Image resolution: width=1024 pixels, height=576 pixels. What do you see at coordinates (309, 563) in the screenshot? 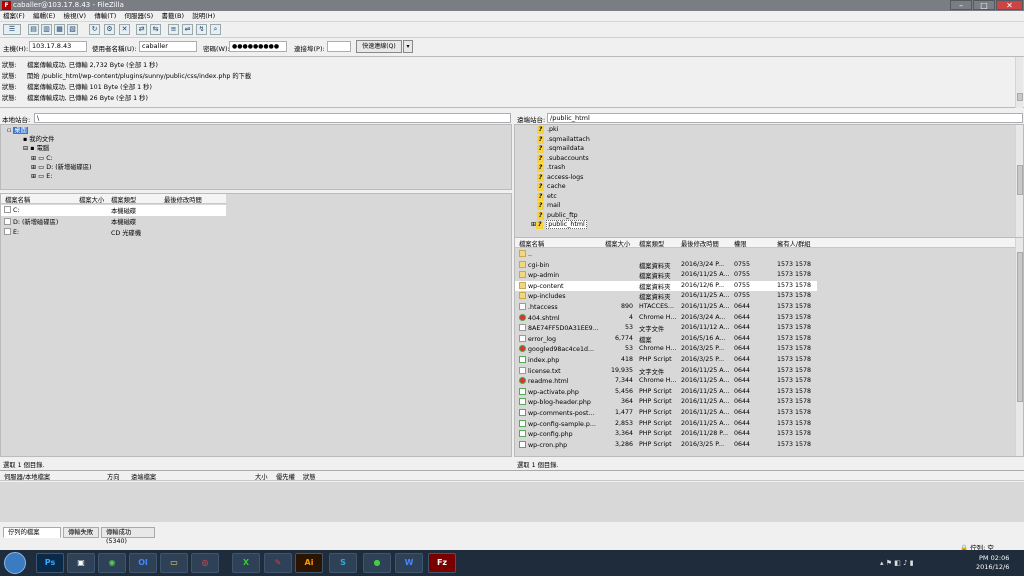
I see `illustrator-icon: Ai` at bounding box center [309, 563].